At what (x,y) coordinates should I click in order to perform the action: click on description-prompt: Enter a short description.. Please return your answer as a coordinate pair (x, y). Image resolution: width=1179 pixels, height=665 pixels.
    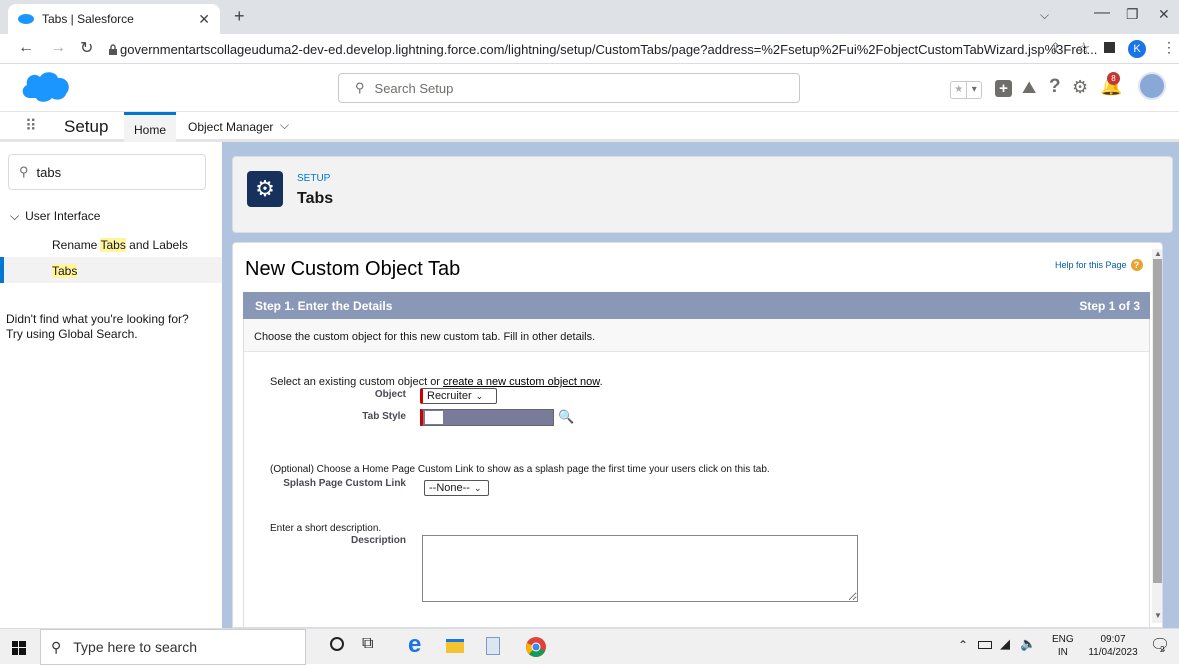
    Looking at the image, I should click on (326, 528).